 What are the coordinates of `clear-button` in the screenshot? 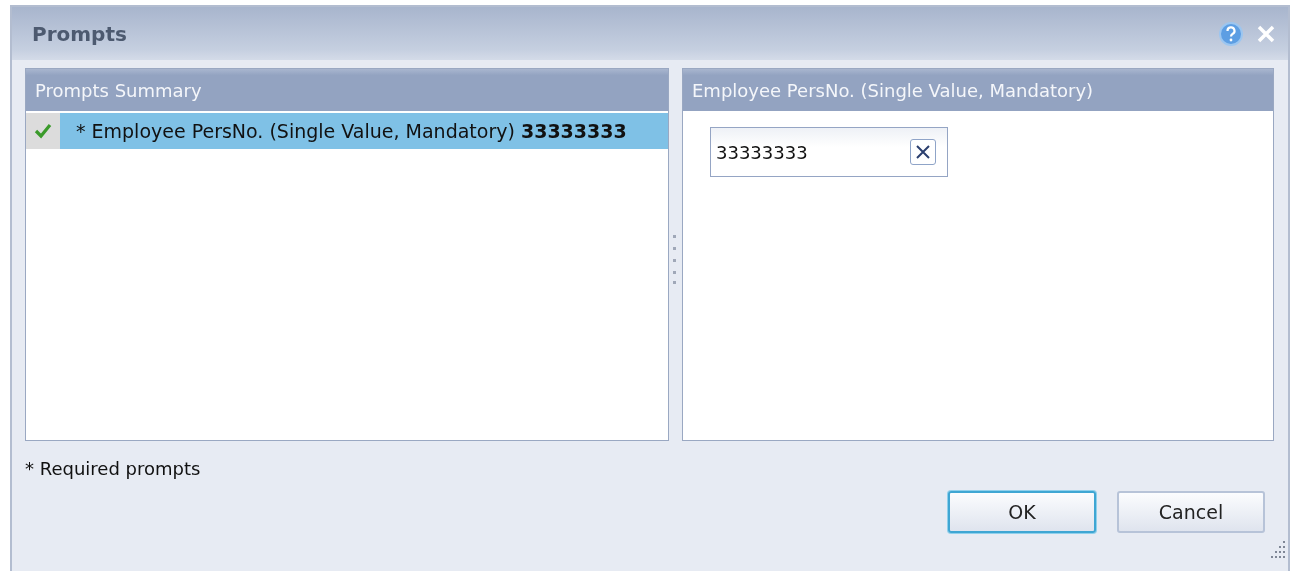 It's located at (923, 152).